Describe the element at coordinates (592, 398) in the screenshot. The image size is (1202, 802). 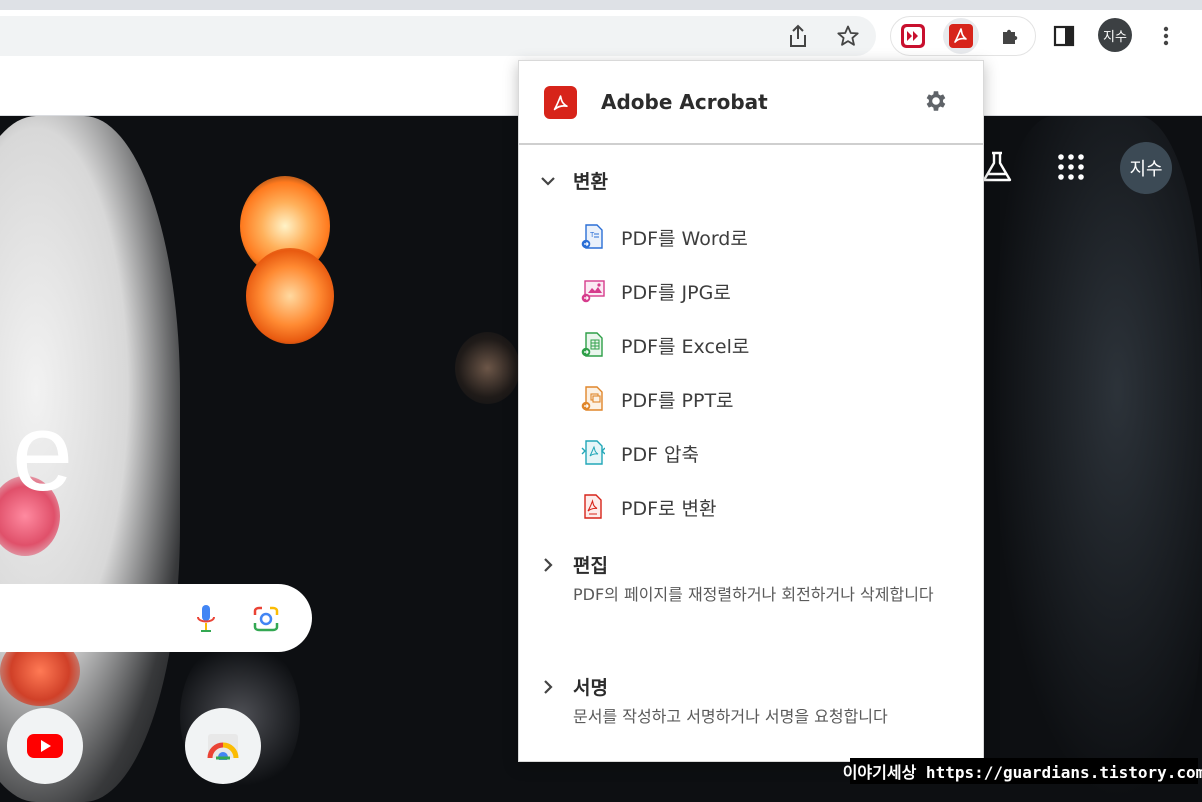
I see `pdf-to-ppt-icon` at that location.